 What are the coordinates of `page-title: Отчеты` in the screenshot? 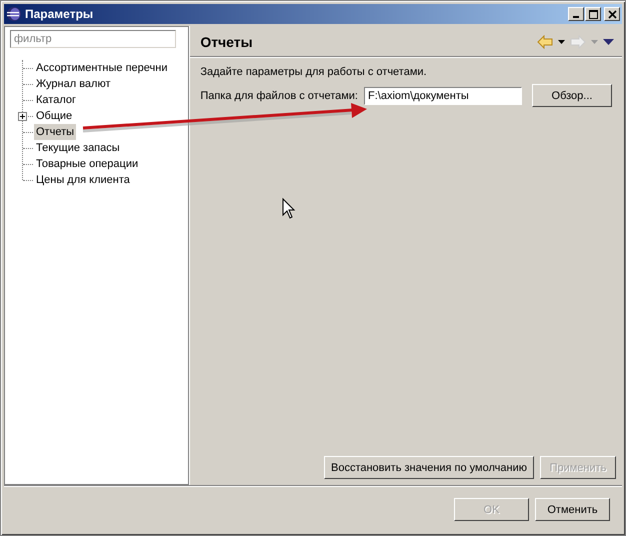 It's located at (226, 42).